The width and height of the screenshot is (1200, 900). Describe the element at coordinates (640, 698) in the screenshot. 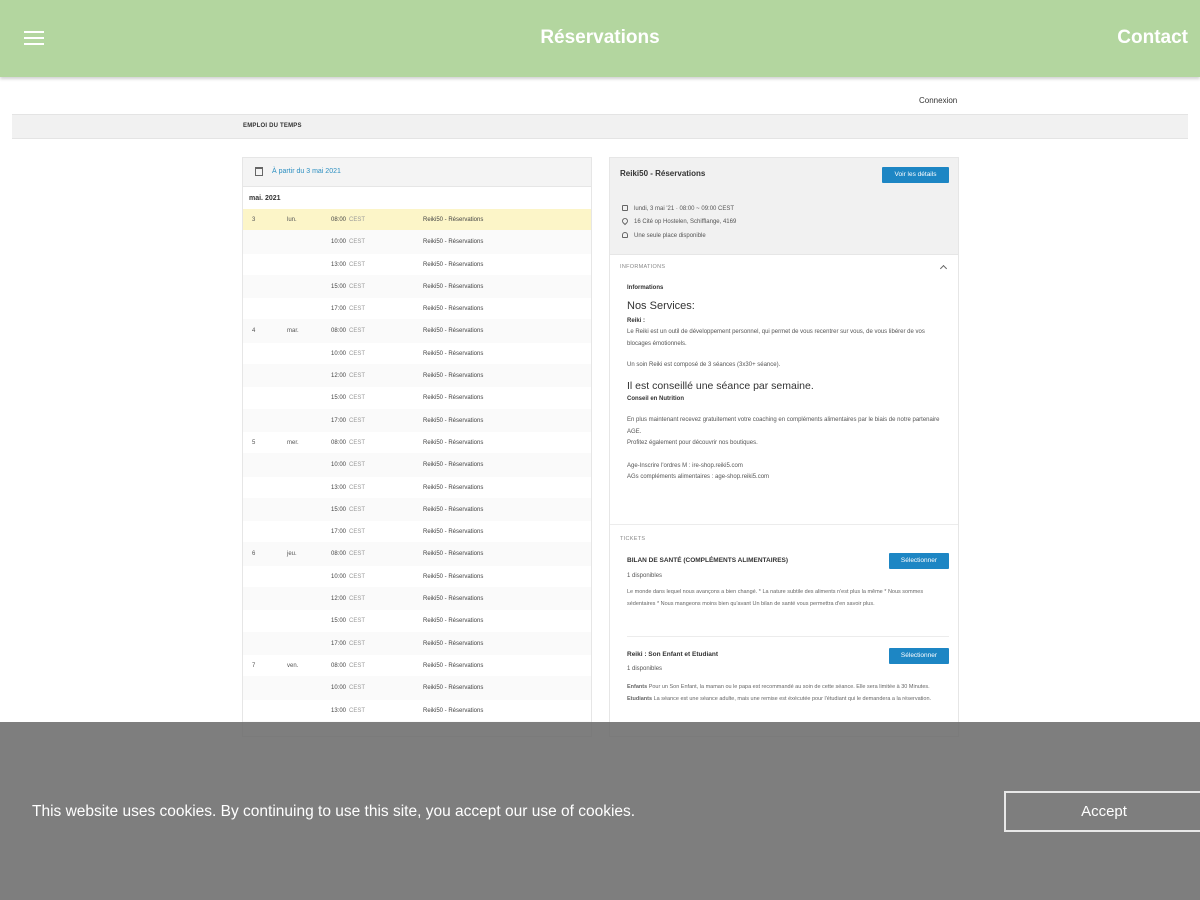

I see `etudiant-label: Etudiants` at that location.